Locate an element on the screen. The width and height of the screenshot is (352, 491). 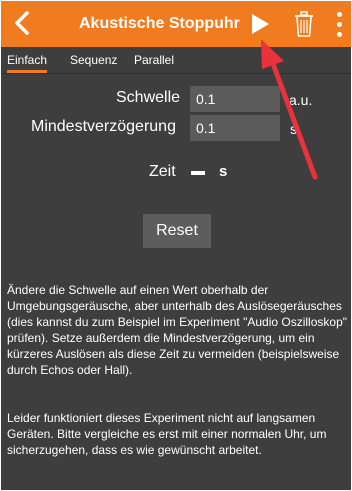
play-button is located at coordinates (260, 24).